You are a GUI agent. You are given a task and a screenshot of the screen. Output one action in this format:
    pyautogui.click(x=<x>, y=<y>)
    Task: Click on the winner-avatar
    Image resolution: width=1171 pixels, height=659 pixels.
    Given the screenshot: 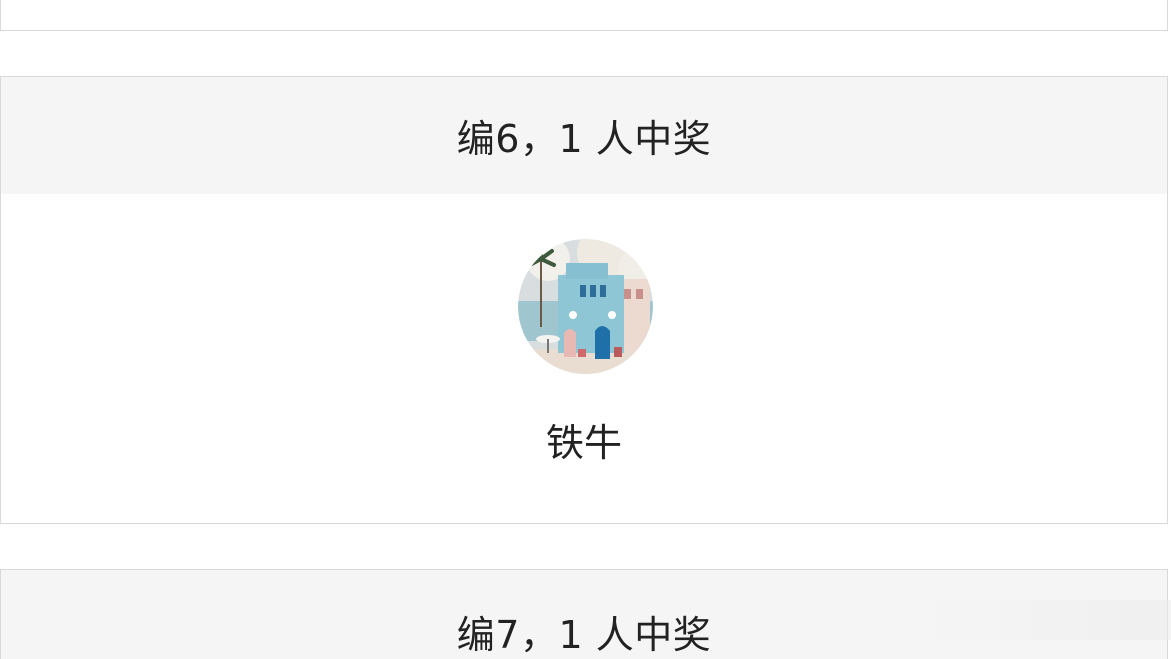 What is the action you would take?
    pyautogui.click(x=585, y=306)
    